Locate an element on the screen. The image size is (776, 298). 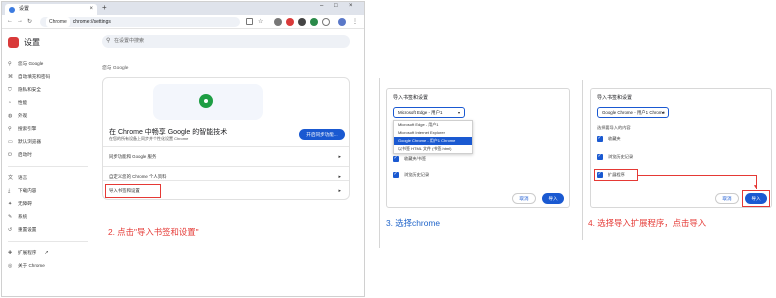
chevron-right-icon: ▸ is located at coordinates (339, 157).